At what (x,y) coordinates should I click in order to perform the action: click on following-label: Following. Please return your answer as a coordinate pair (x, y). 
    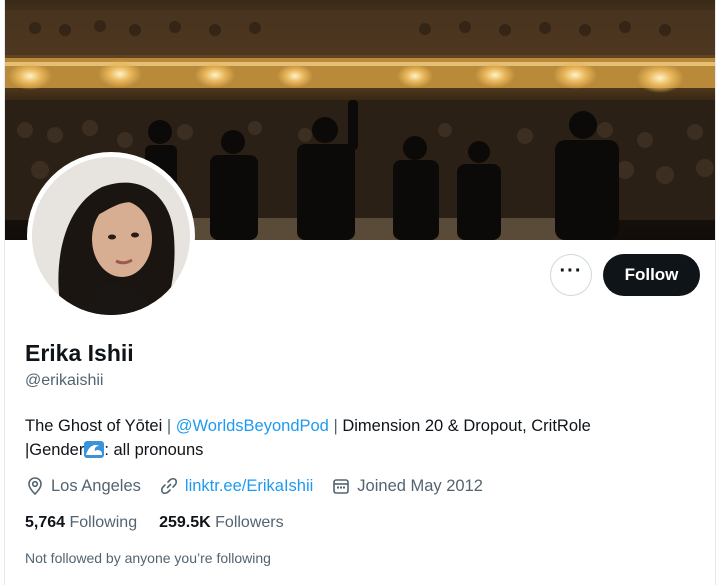
    Looking at the image, I should click on (103, 522).